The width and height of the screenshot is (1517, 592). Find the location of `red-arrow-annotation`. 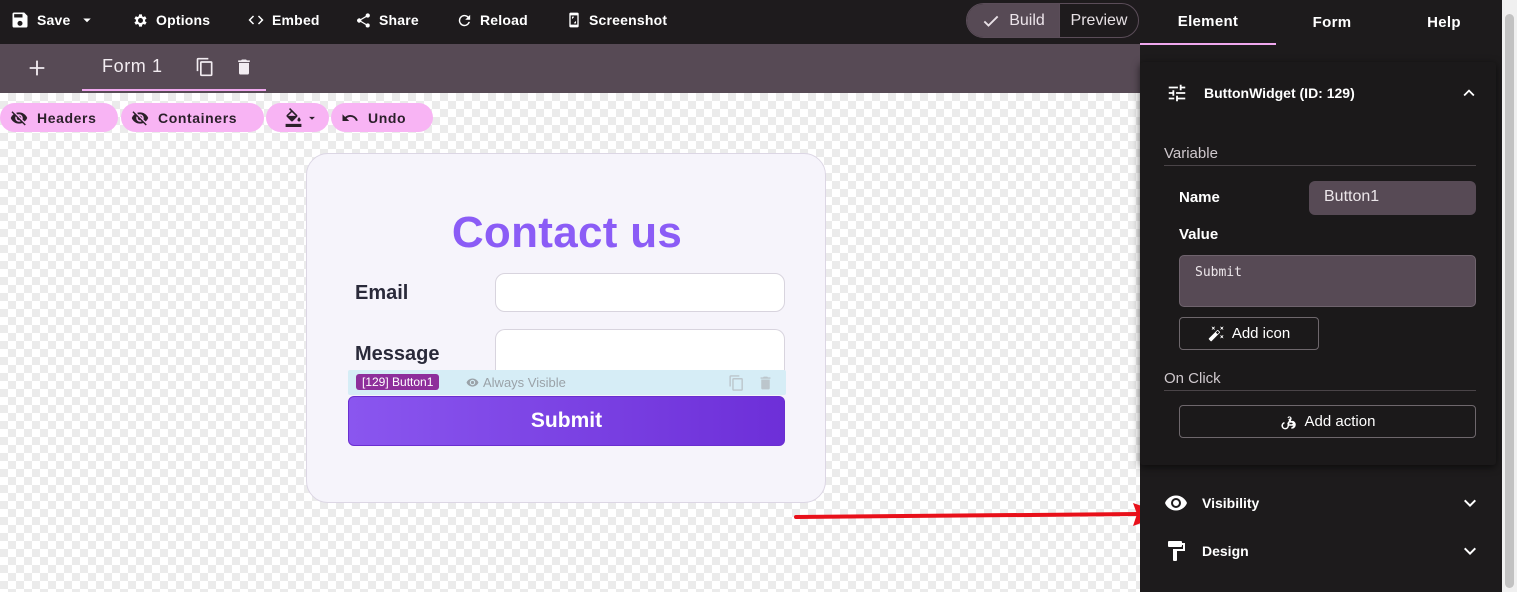

red-arrow-annotation is located at coordinates (979, 514).